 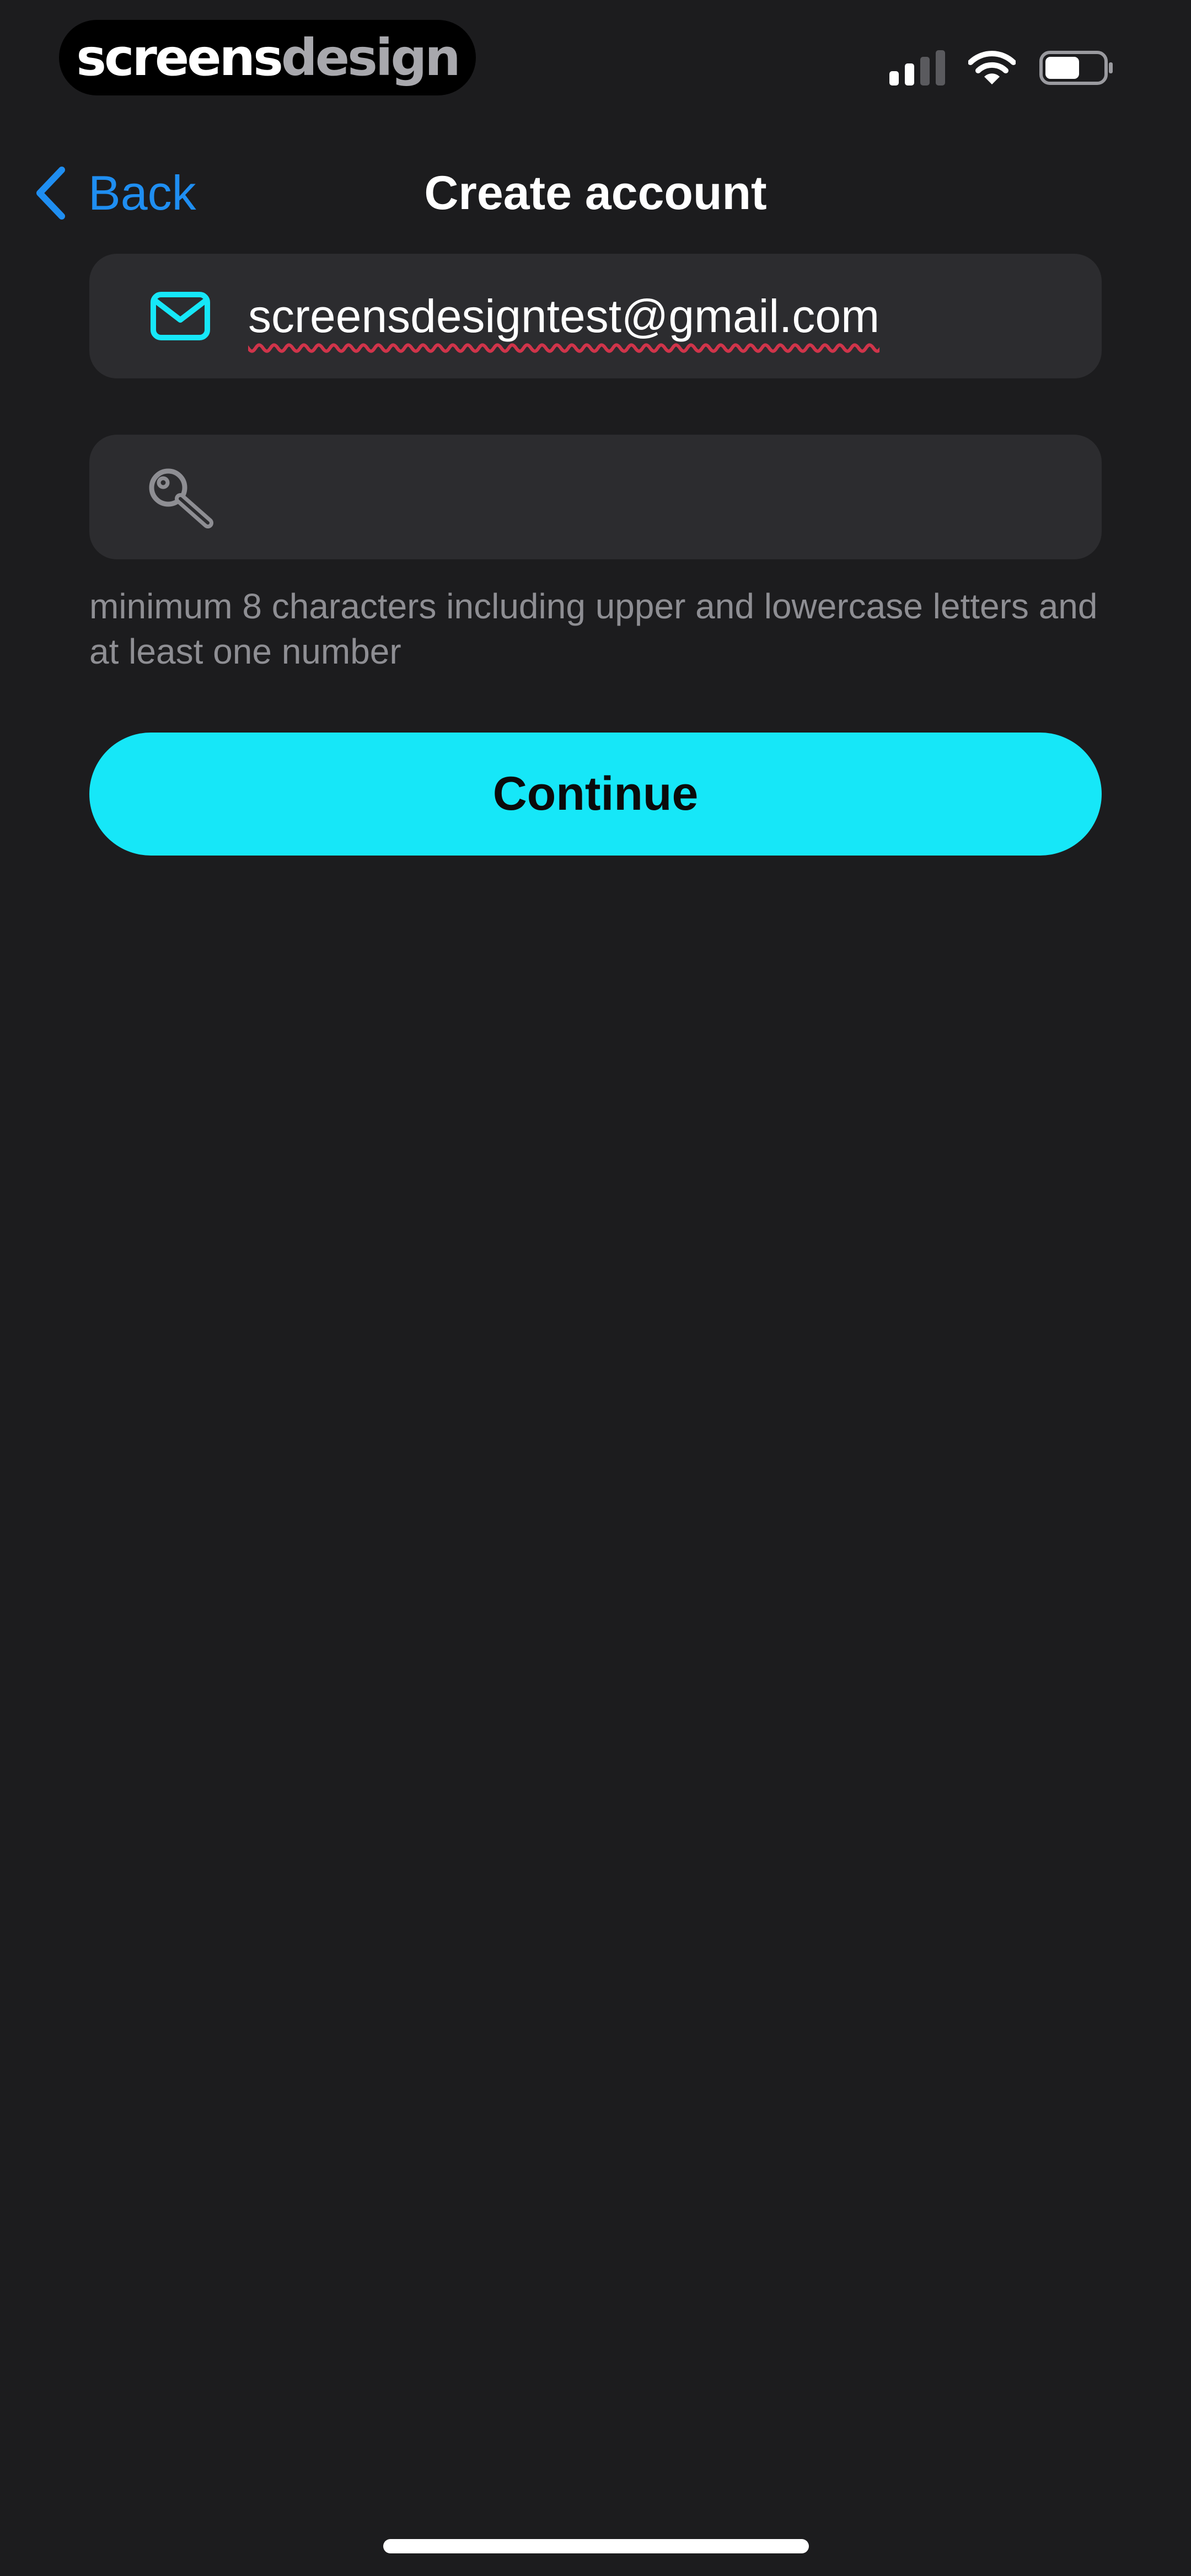 What do you see at coordinates (371, 57) in the screenshot?
I see `brand-logo-part2: design` at bounding box center [371, 57].